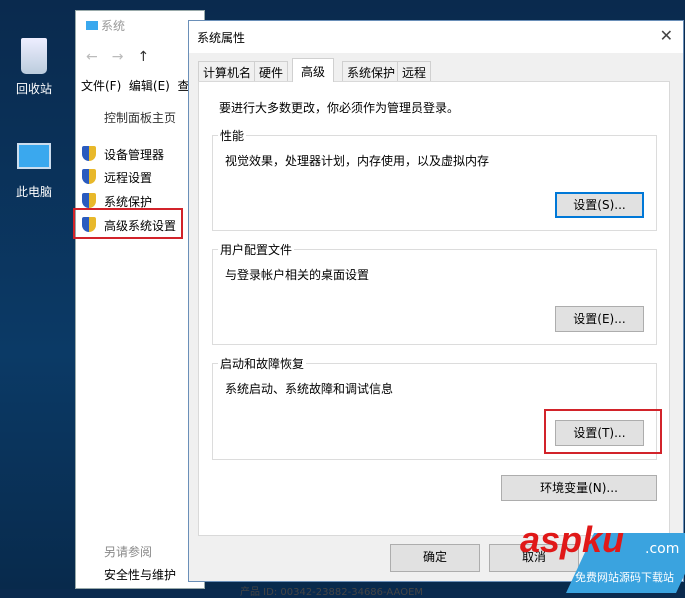  I want to click on nav-buttons: ←→↑, so click(124, 57).